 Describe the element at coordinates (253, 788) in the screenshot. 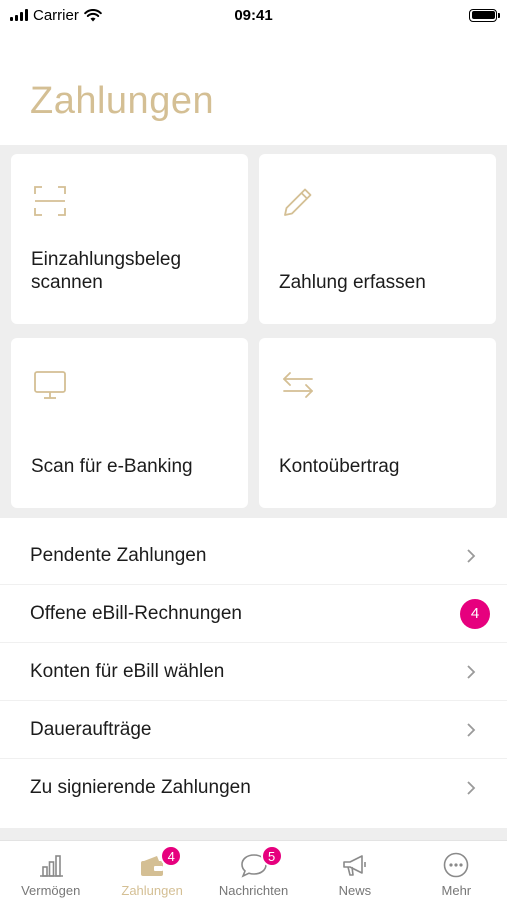

I see `list-item-payments-to-sign: Zu signierende Zahlungen` at that location.